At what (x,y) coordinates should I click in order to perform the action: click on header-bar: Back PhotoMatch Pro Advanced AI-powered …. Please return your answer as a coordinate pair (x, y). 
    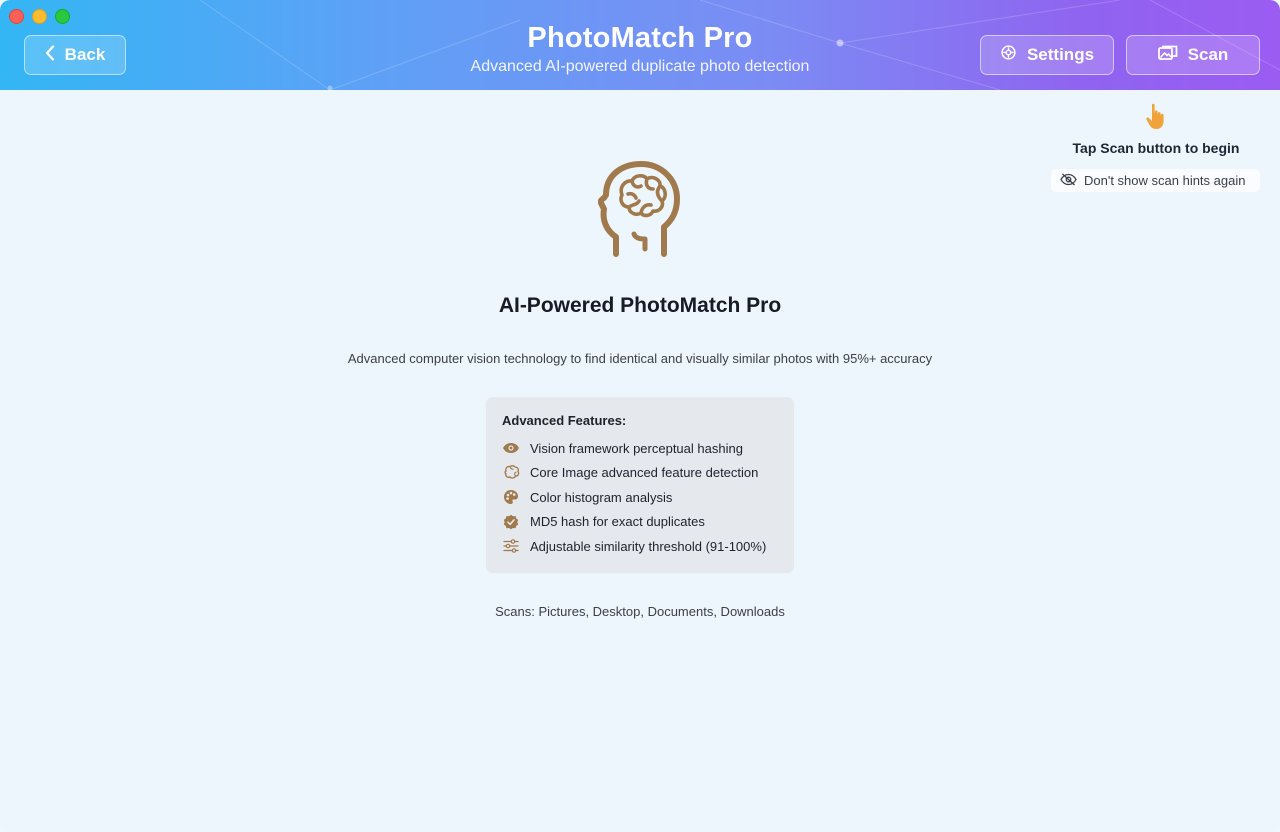
    Looking at the image, I should click on (640, 45).